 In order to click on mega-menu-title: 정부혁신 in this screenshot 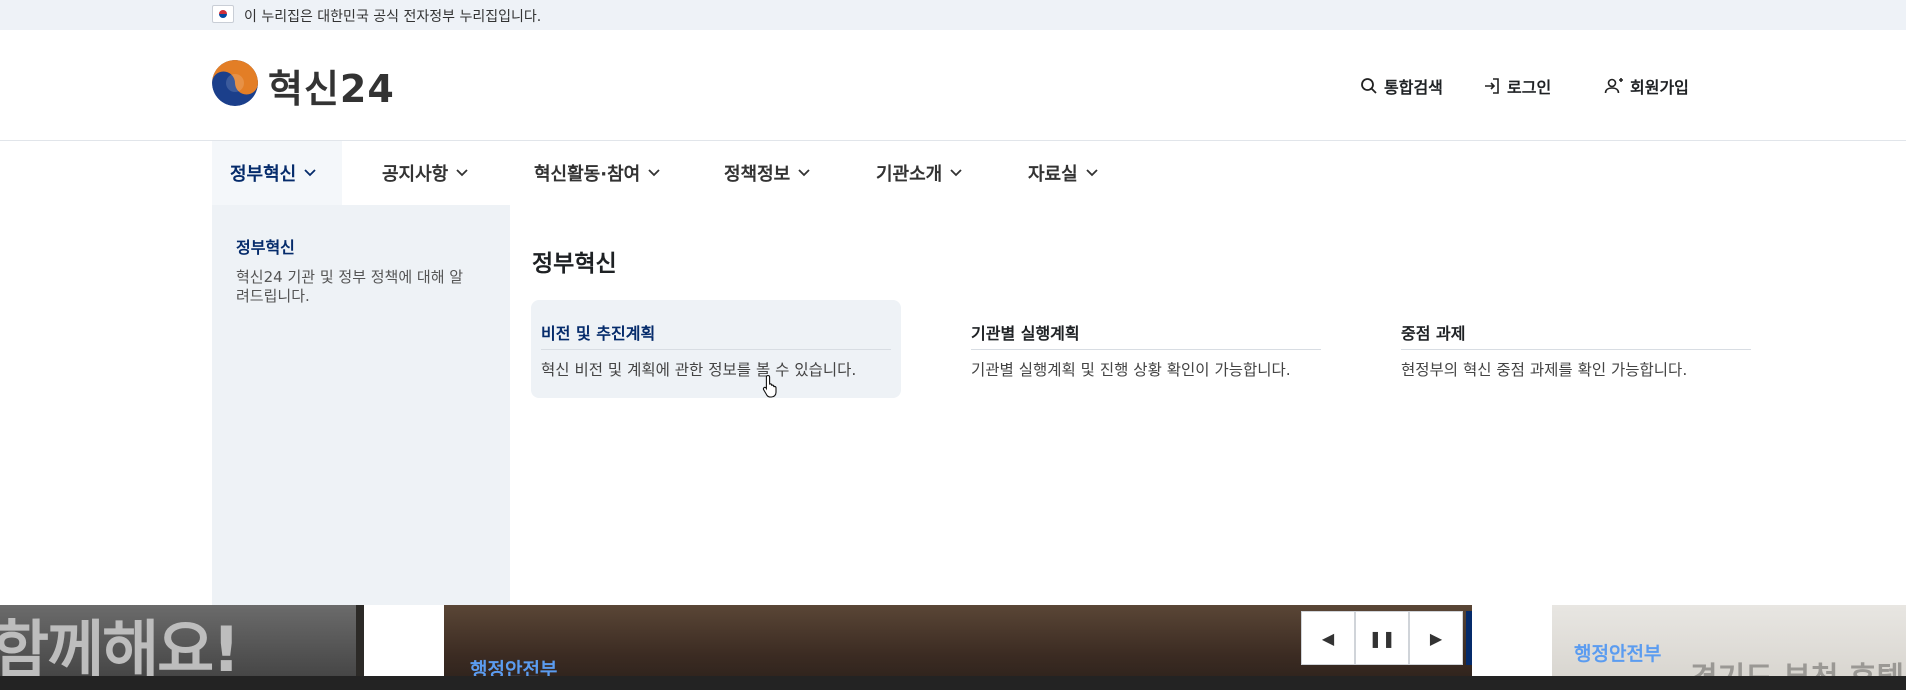, I will do `click(574, 264)`.